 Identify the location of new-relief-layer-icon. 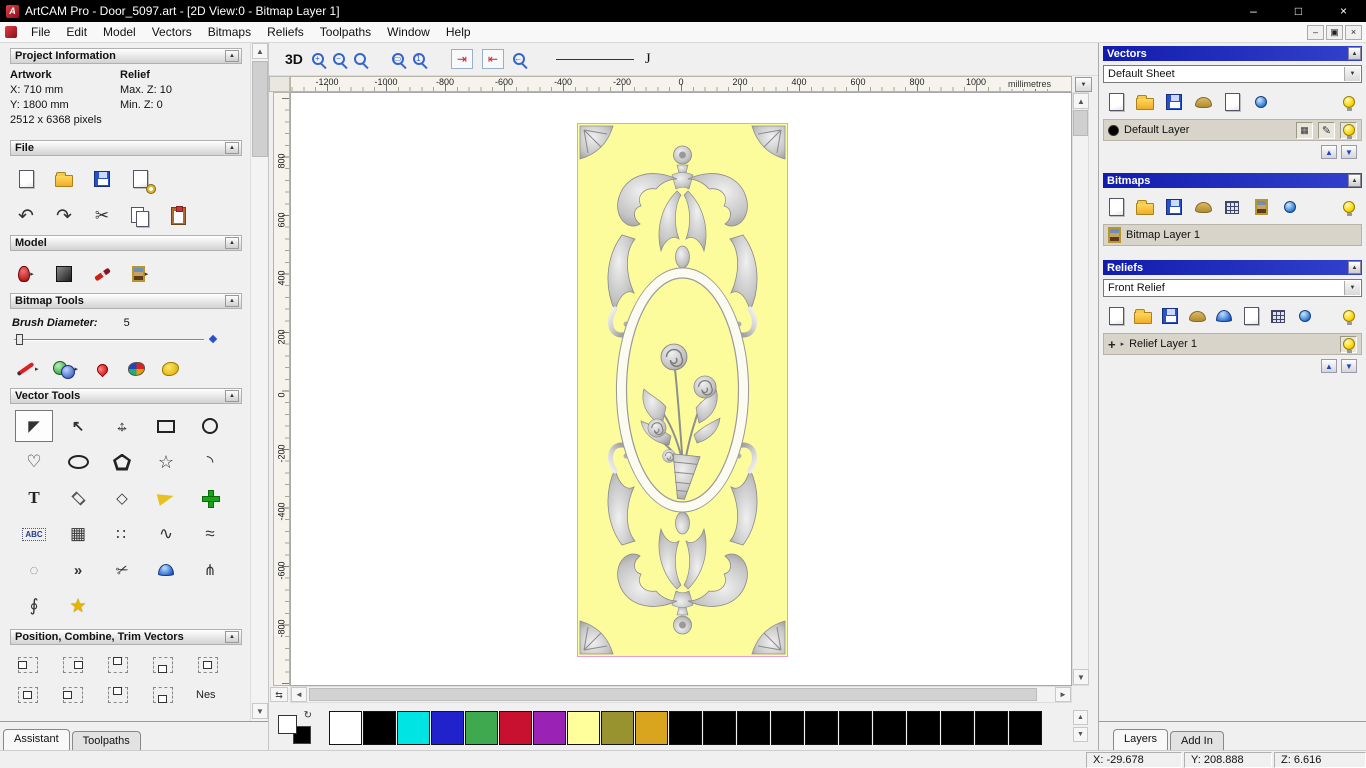
(1116, 316).